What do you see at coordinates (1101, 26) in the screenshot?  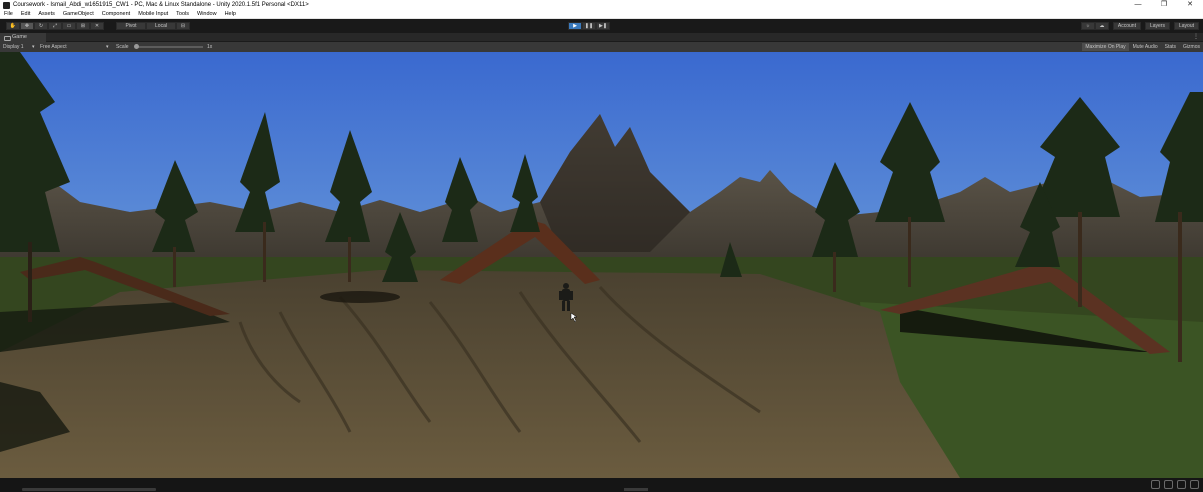 I see `cloud-icon: ☁` at bounding box center [1101, 26].